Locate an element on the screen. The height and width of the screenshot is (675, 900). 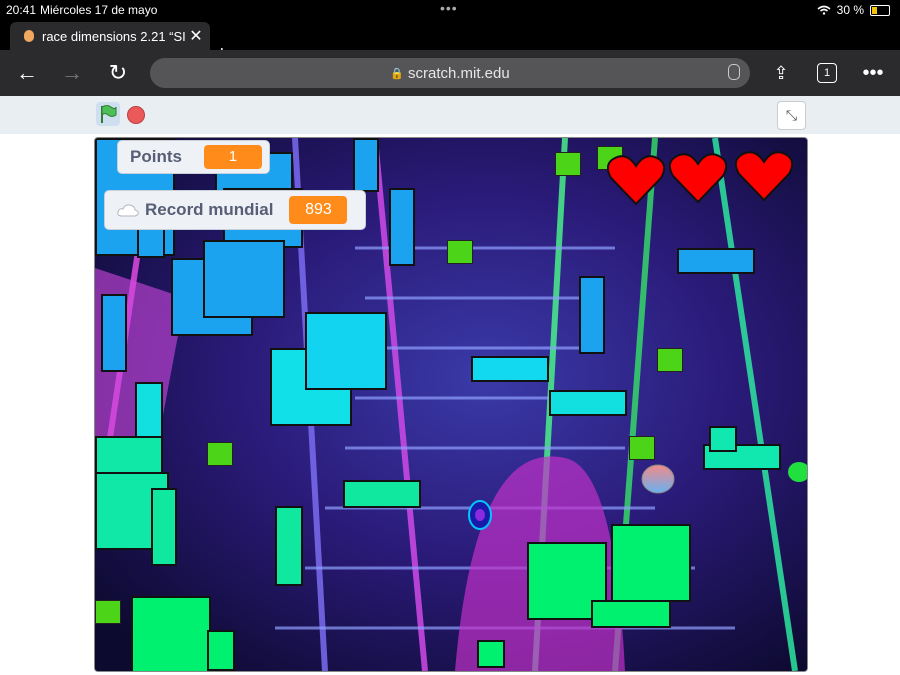
more-menu-icon: ••• is located at coordinates (873, 73).